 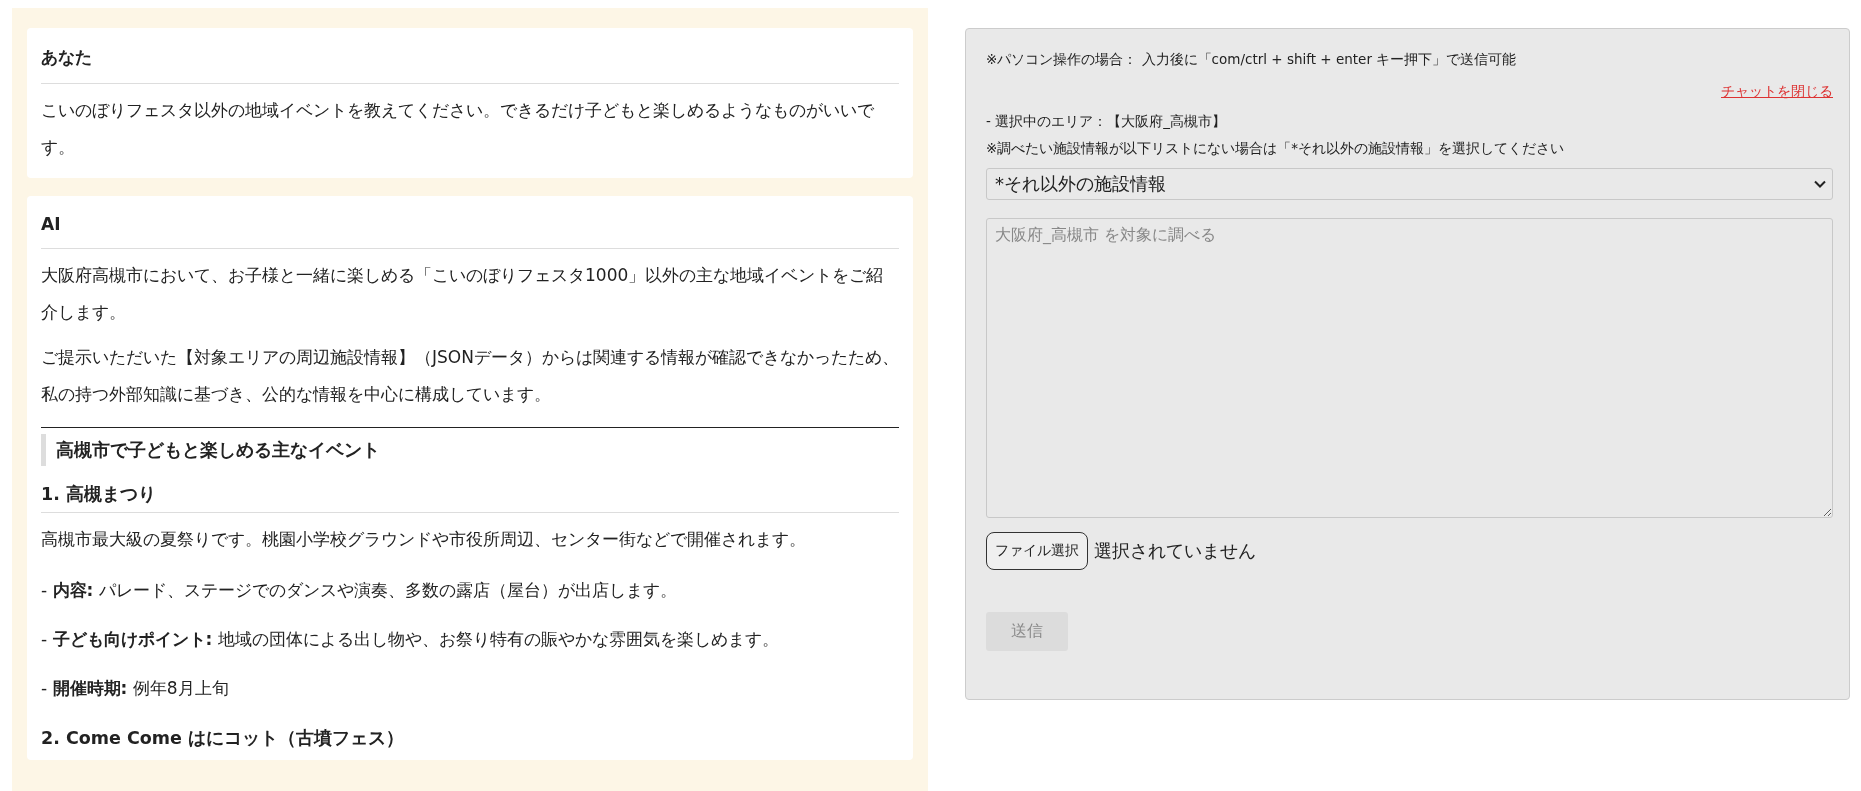 I want to click on section-heading: 高槻市で子どもと楽しめる主なイベント, so click(x=470, y=450).